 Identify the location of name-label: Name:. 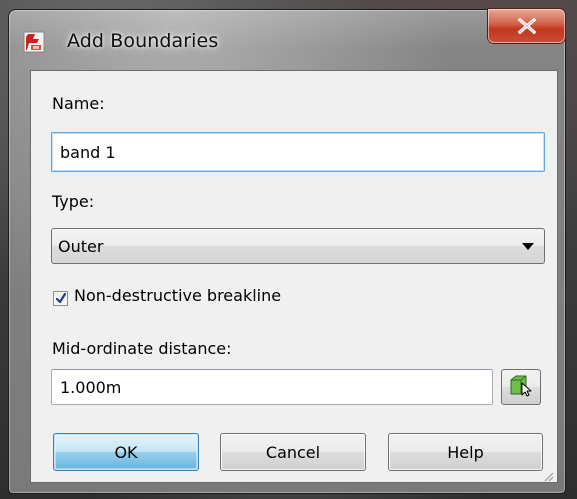
(78, 103).